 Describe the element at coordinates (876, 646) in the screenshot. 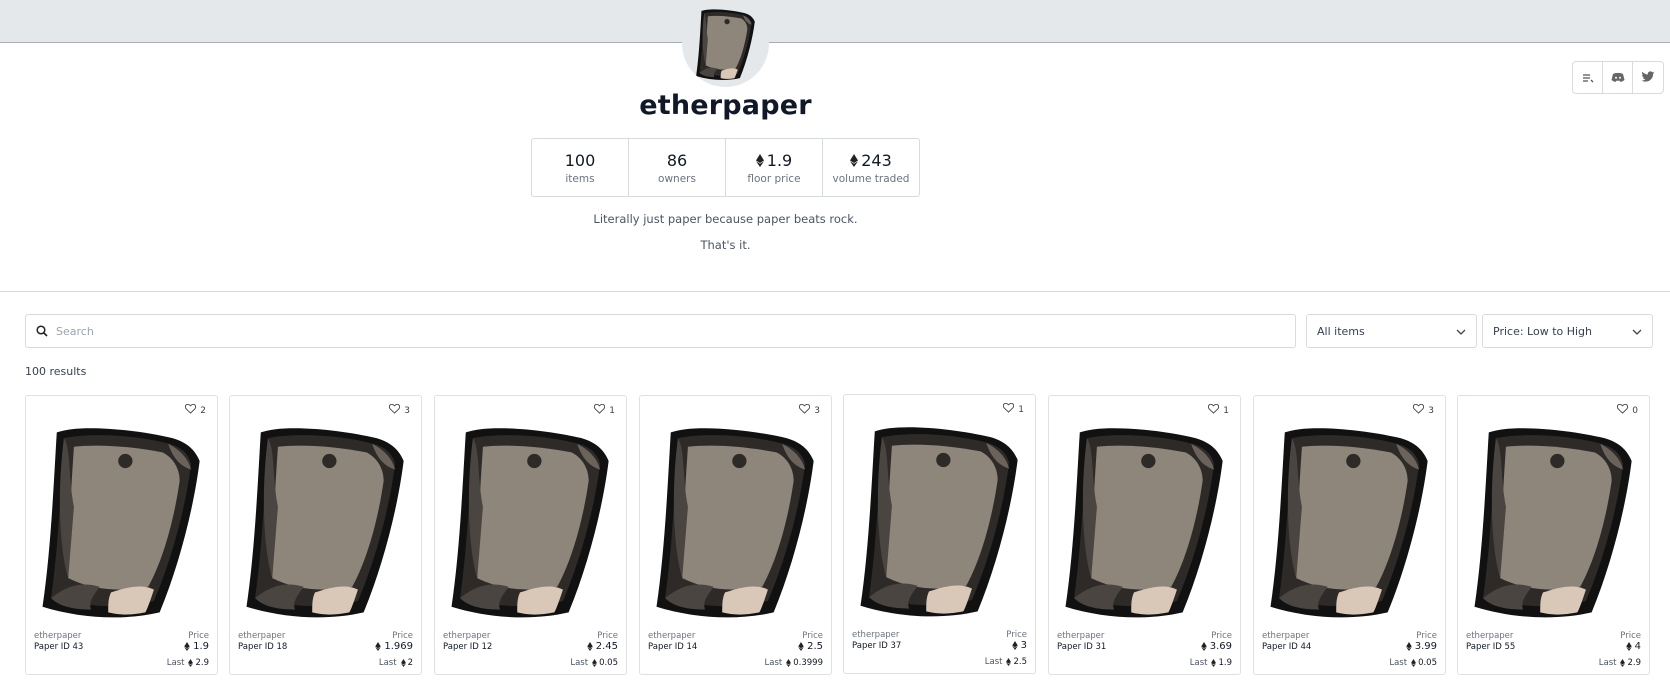

I see `card-name: Paper ID 37` at that location.